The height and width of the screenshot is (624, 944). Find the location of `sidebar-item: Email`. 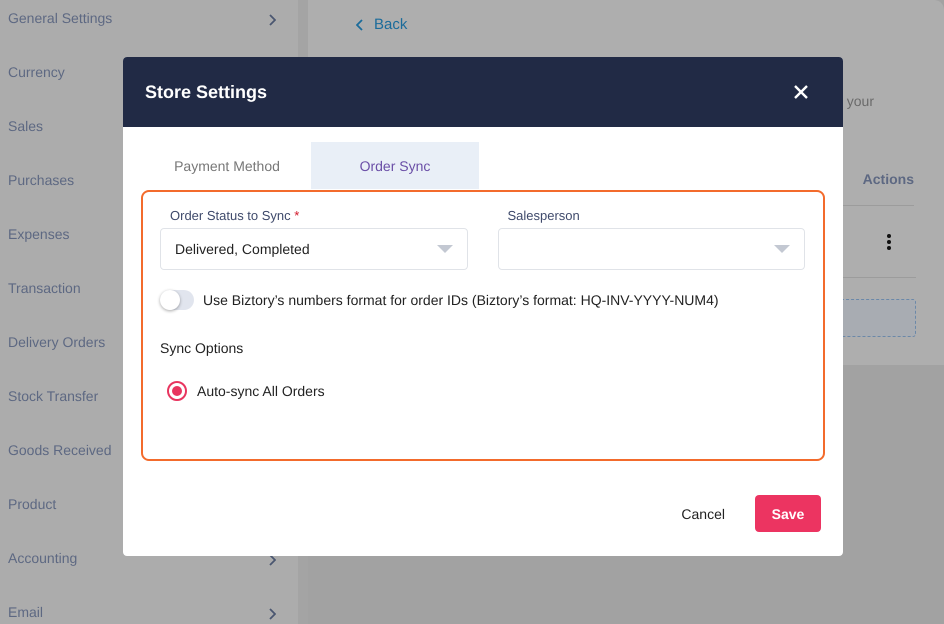

sidebar-item: Email is located at coordinates (149, 613).